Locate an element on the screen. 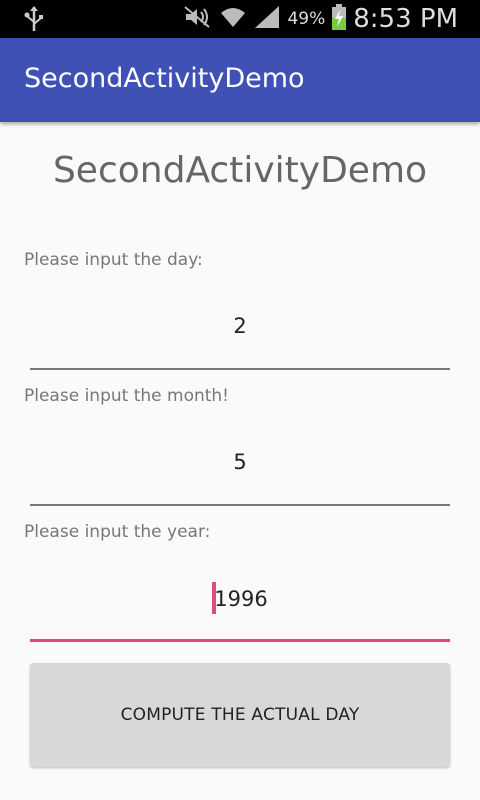 This screenshot has width=480, height=800. day-input-underline is located at coordinates (240, 369).